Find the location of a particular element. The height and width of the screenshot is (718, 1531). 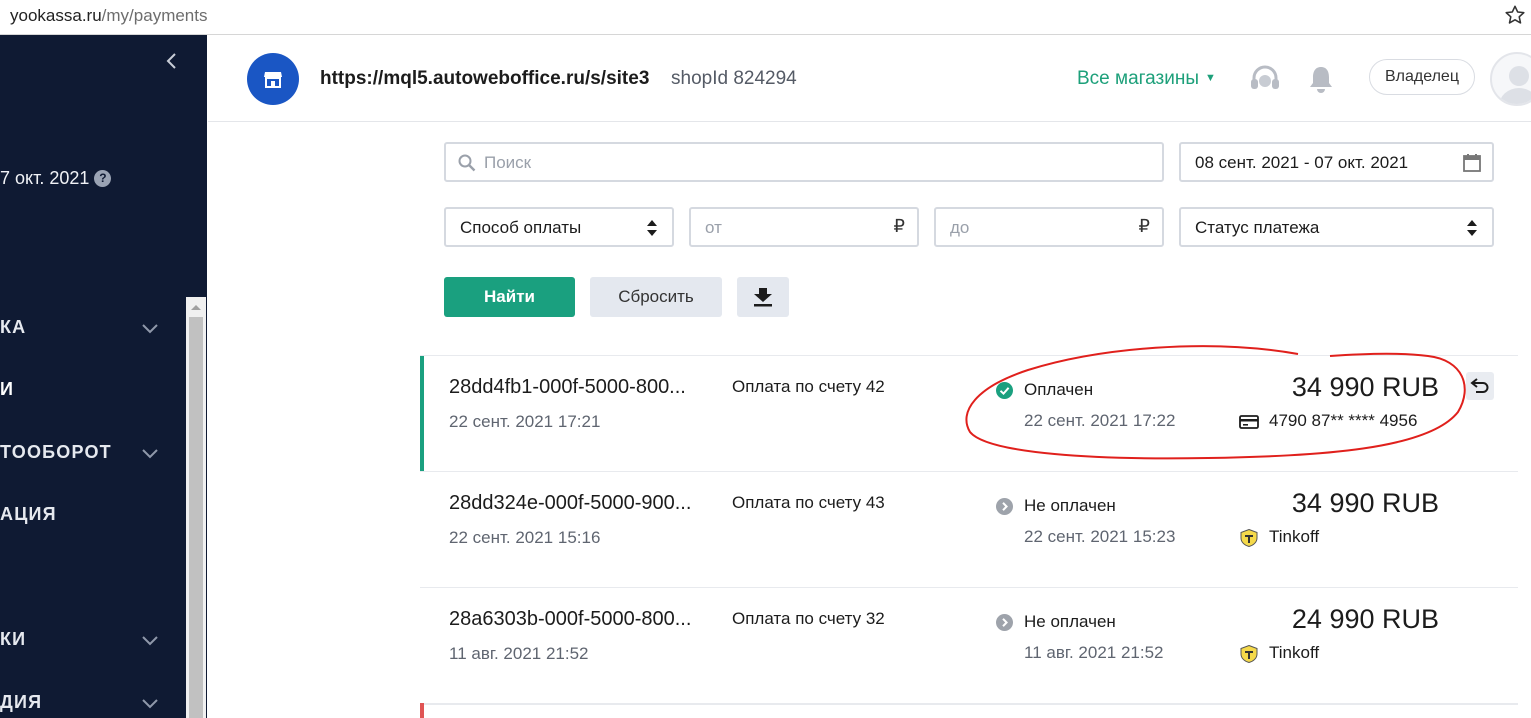

sidebar: 7 окт. 2021? КА И ТООБОРОТ АЦИЯ КИ ДИЯ is located at coordinates (103, 376).